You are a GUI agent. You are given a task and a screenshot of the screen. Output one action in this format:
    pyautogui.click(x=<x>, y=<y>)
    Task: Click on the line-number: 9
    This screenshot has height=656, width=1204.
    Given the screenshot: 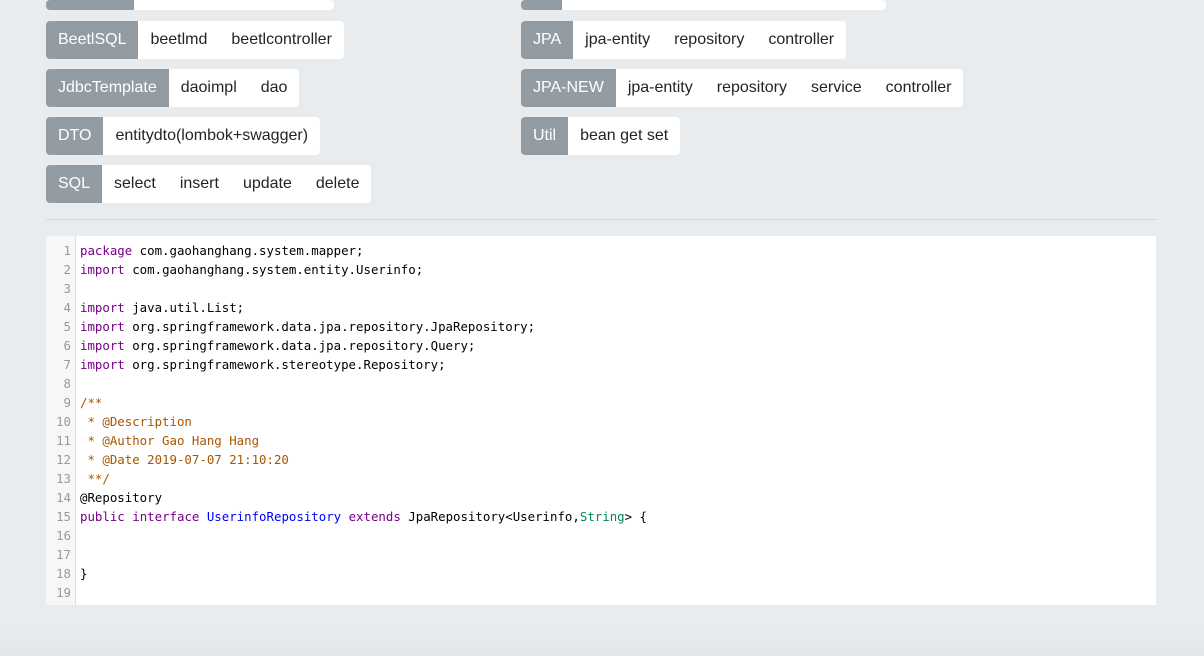 What is the action you would take?
    pyautogui.click(x=67, y=402)
    